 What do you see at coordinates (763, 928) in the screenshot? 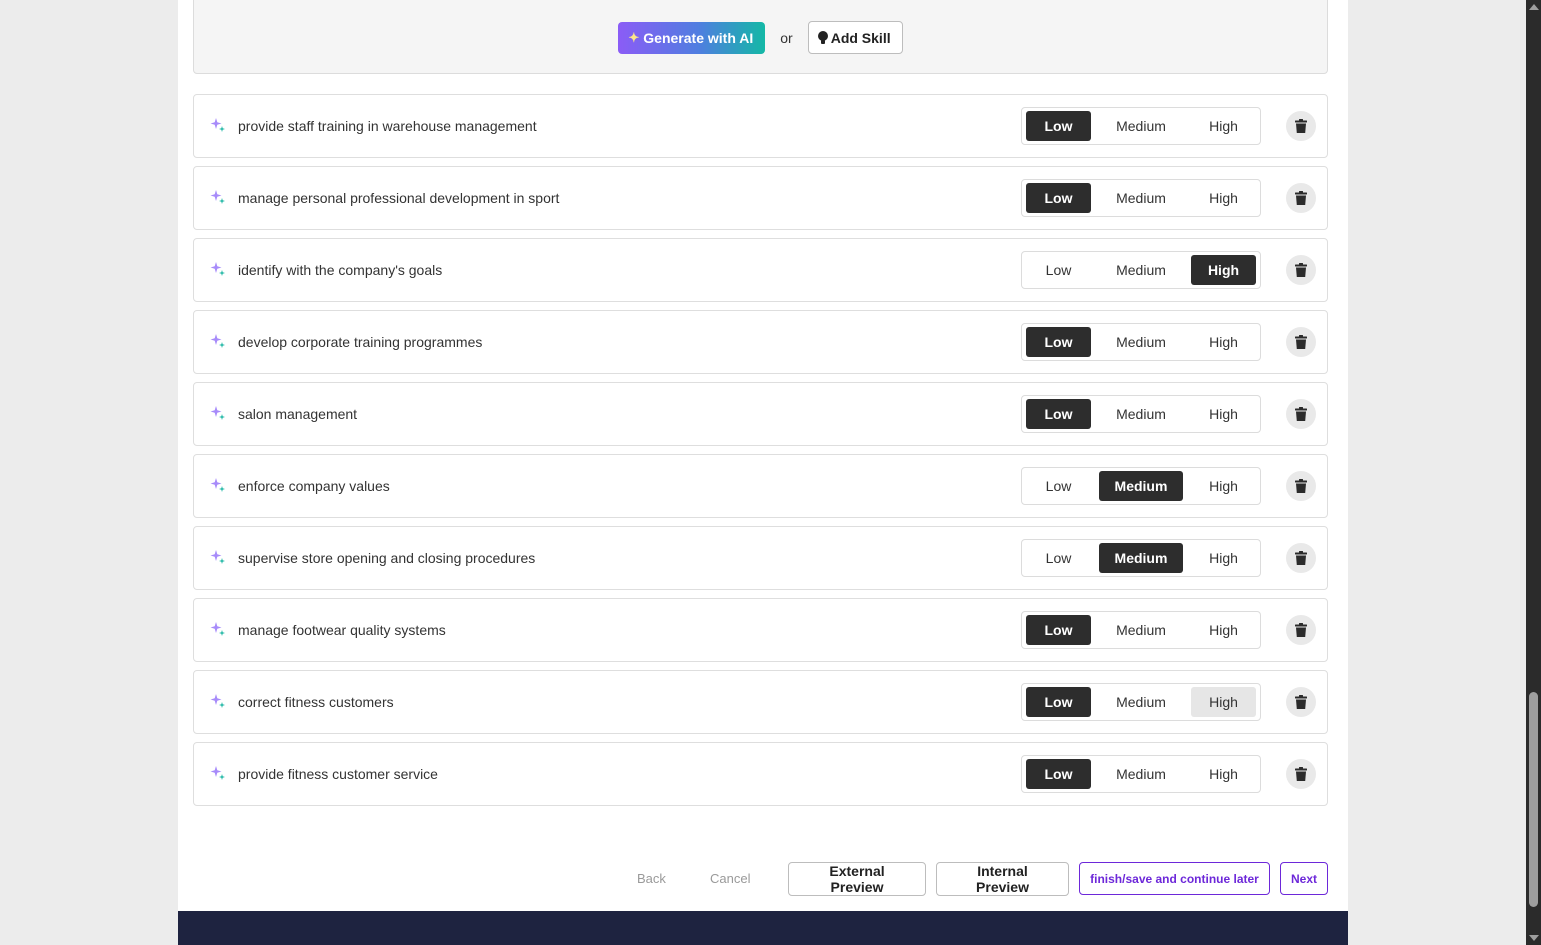
I see `site-footer` at bounding box center [763, 928].